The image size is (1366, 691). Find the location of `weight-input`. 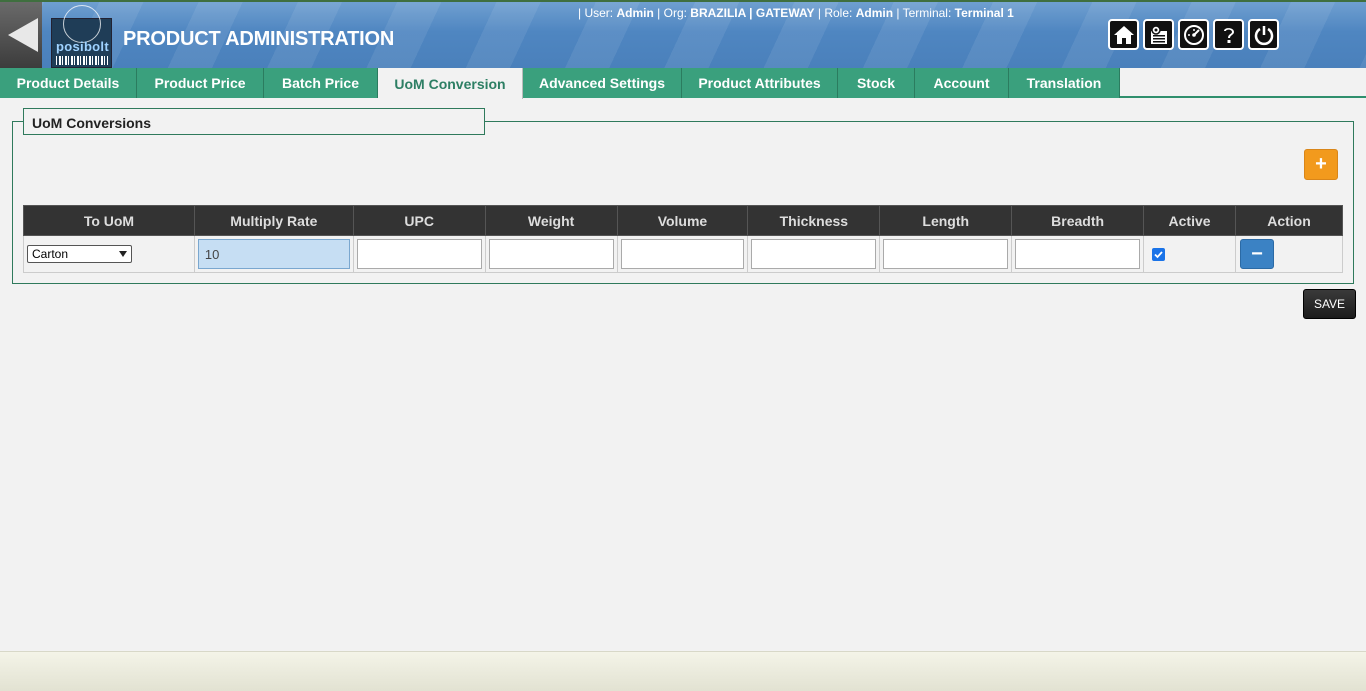

weight-input is located at coordinates (551, 254).